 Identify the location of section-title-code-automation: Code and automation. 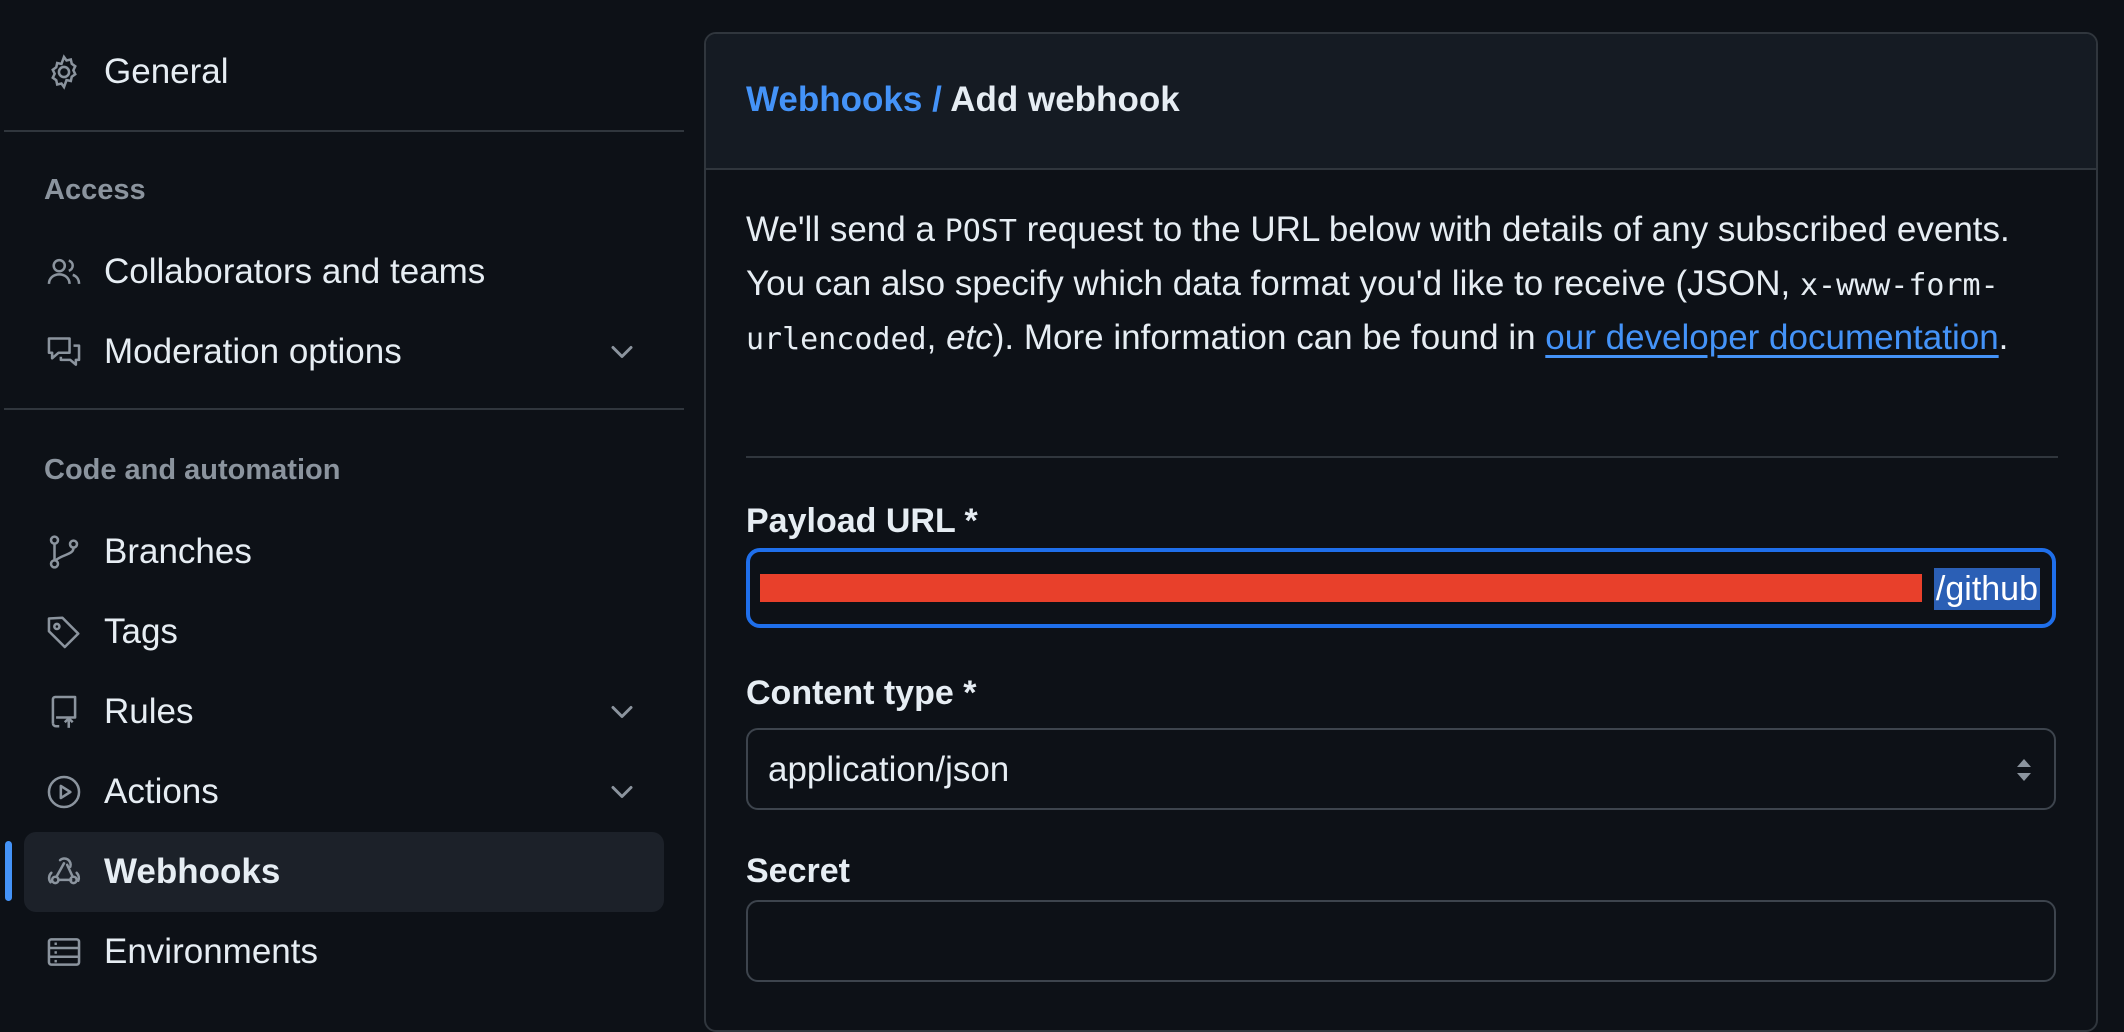
(192, 470).